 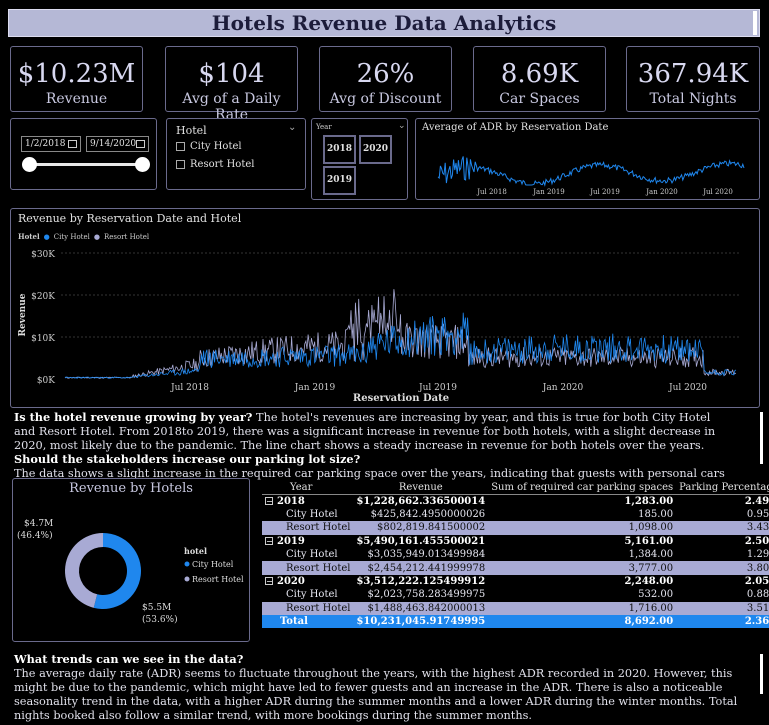 What do you see at coordinates (215, 164) in the screenshot?
I see `hotel-option-resort: Resort Hotel` at bounding box center [215, 164].